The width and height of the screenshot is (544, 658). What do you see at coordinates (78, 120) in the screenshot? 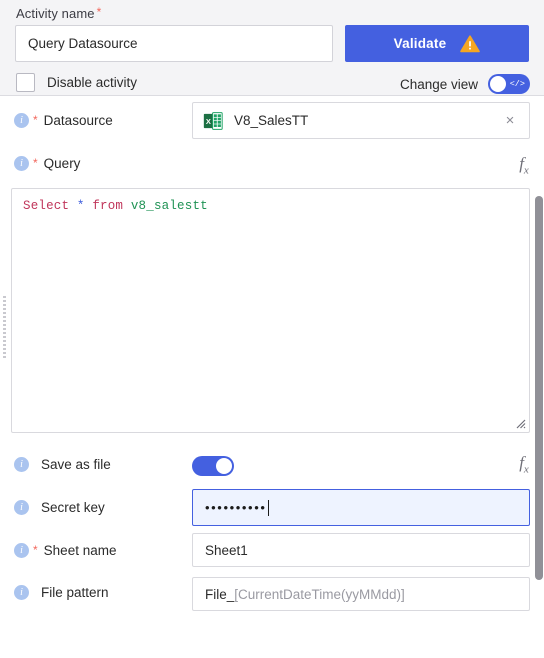
I see `datasource-label: Datasource` at bounding box center [78, 120].